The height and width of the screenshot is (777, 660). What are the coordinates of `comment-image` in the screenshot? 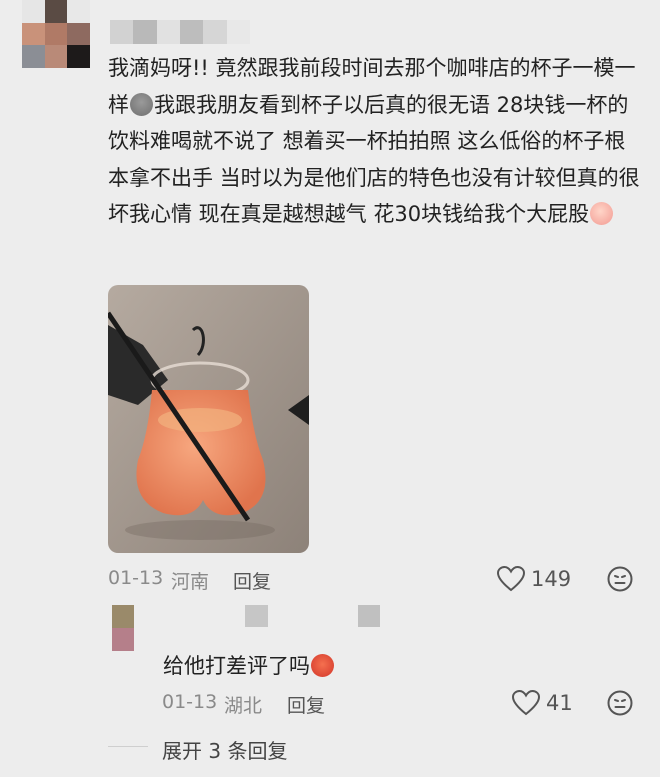 It's located at (208, 419).